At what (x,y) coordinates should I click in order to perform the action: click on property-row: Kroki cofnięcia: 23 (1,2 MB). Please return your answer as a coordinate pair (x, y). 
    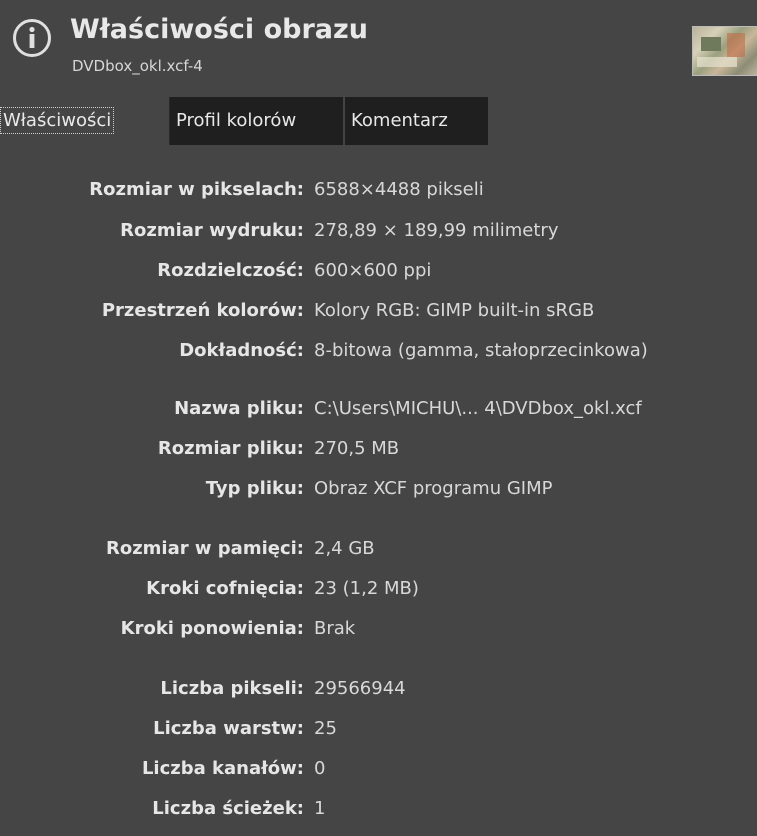
    Looking at the image, I should click on (378, 594).